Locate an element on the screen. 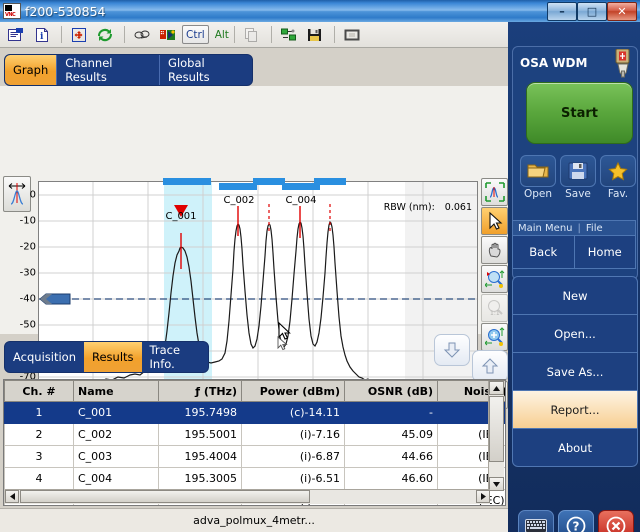 The image size is (640, 532). close-icon: ✕ is located at coordinates (622, 11).